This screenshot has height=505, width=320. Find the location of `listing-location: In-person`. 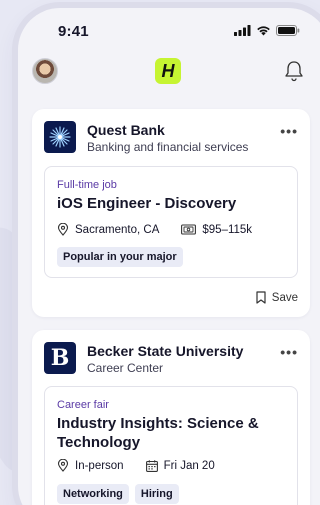

listing-location: In-person is located at coordinates (99, 465).